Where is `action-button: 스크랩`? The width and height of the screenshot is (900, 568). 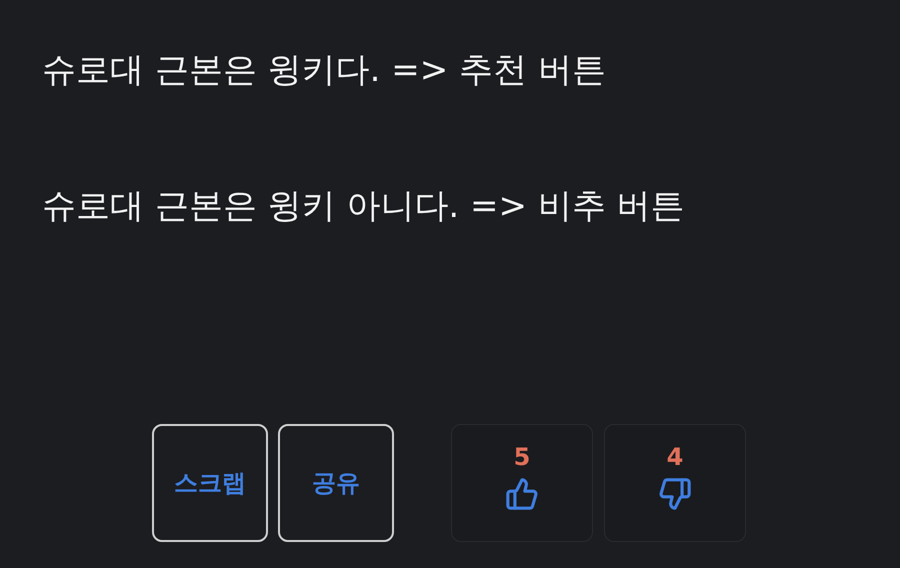
action-button: 스크랩 is located at coordinates (210, 483).